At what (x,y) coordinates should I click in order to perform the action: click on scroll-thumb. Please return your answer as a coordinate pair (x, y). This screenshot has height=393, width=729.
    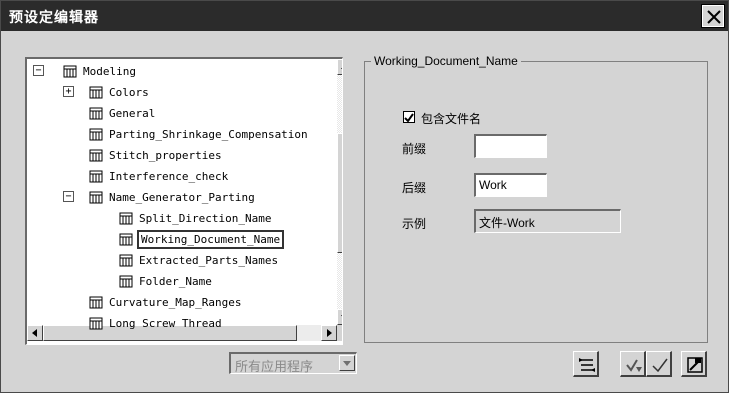
    Looking at the image, I should click on (339, 193).